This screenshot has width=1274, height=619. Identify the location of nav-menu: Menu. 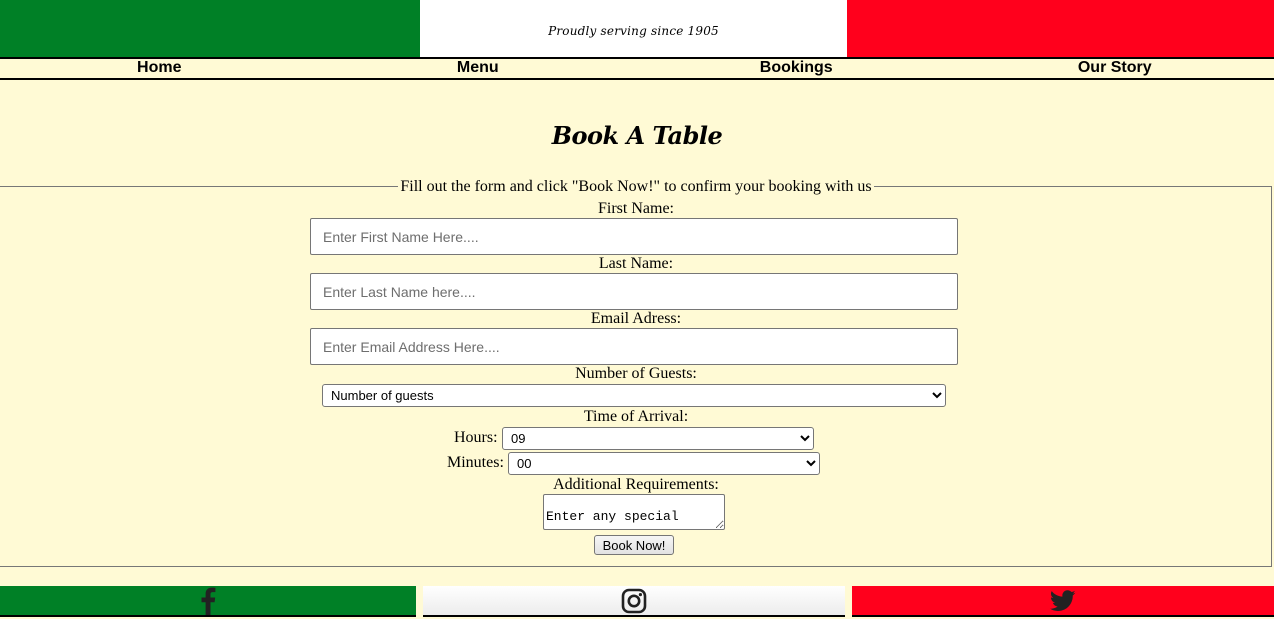
(478, 68).